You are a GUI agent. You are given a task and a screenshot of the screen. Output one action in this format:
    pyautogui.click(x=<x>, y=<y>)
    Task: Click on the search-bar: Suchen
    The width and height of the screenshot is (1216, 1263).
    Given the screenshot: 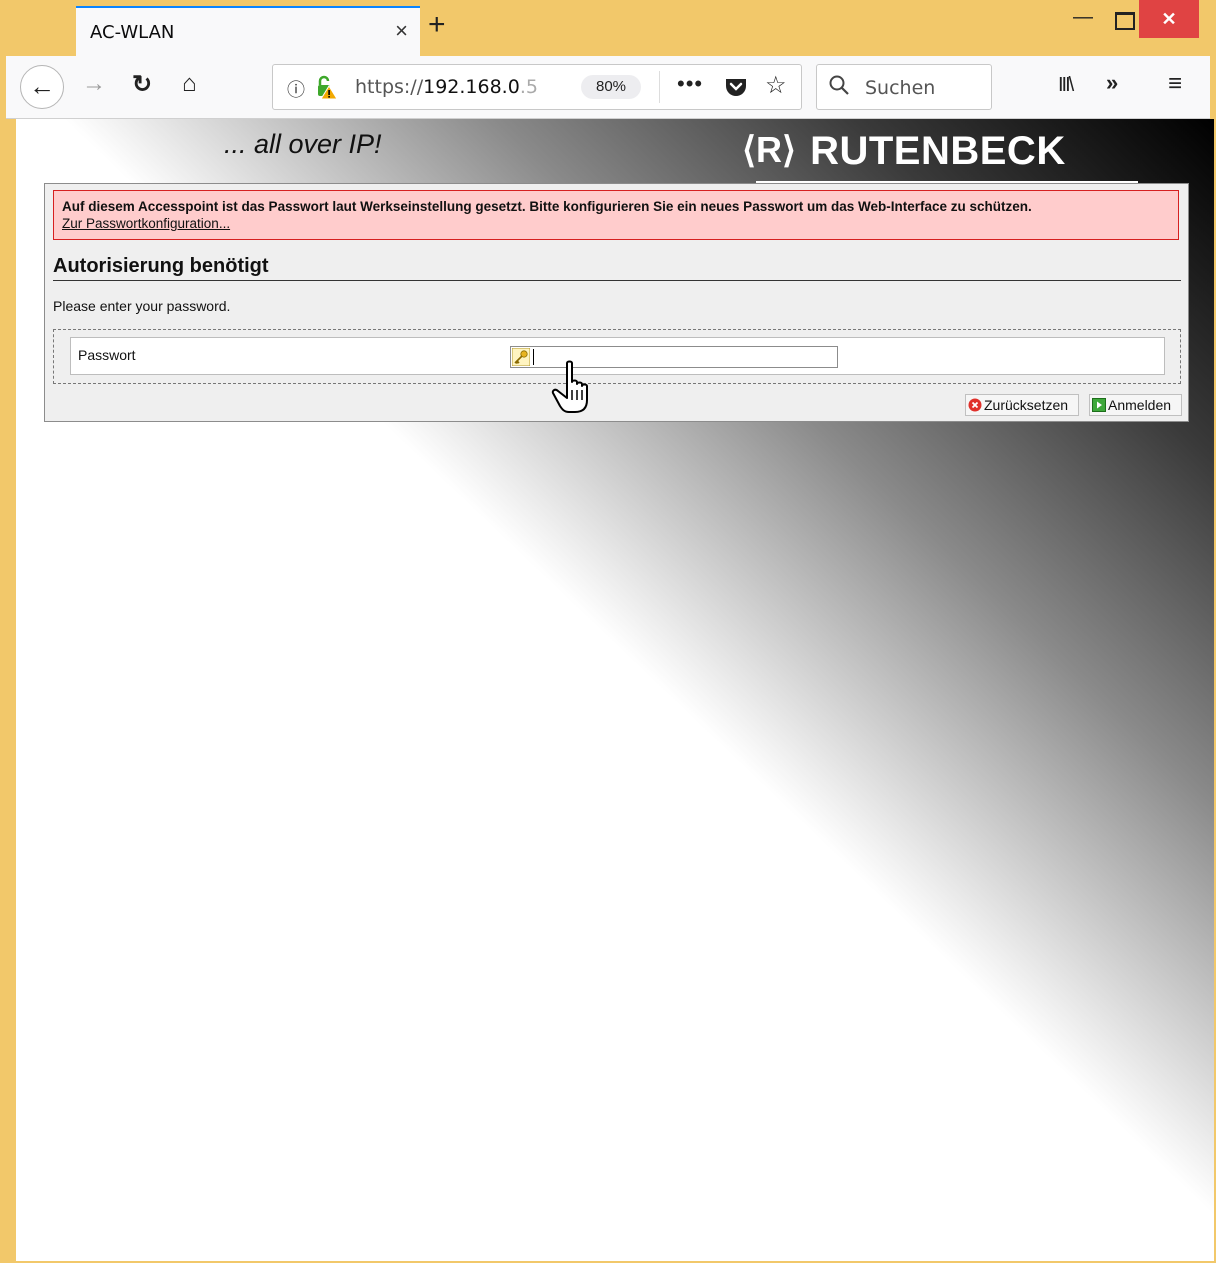 What is the action you would take?
    pyautogui.click(x=904, y=87)
    